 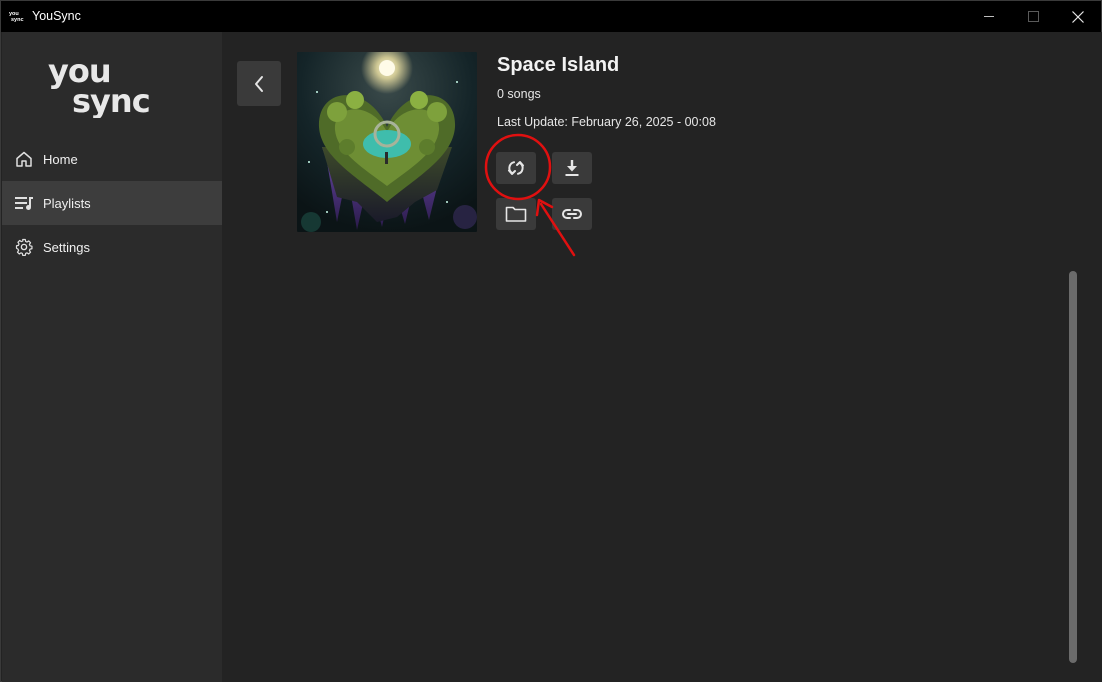 I want to click on open-folder-button, so click(x=516, y=214).